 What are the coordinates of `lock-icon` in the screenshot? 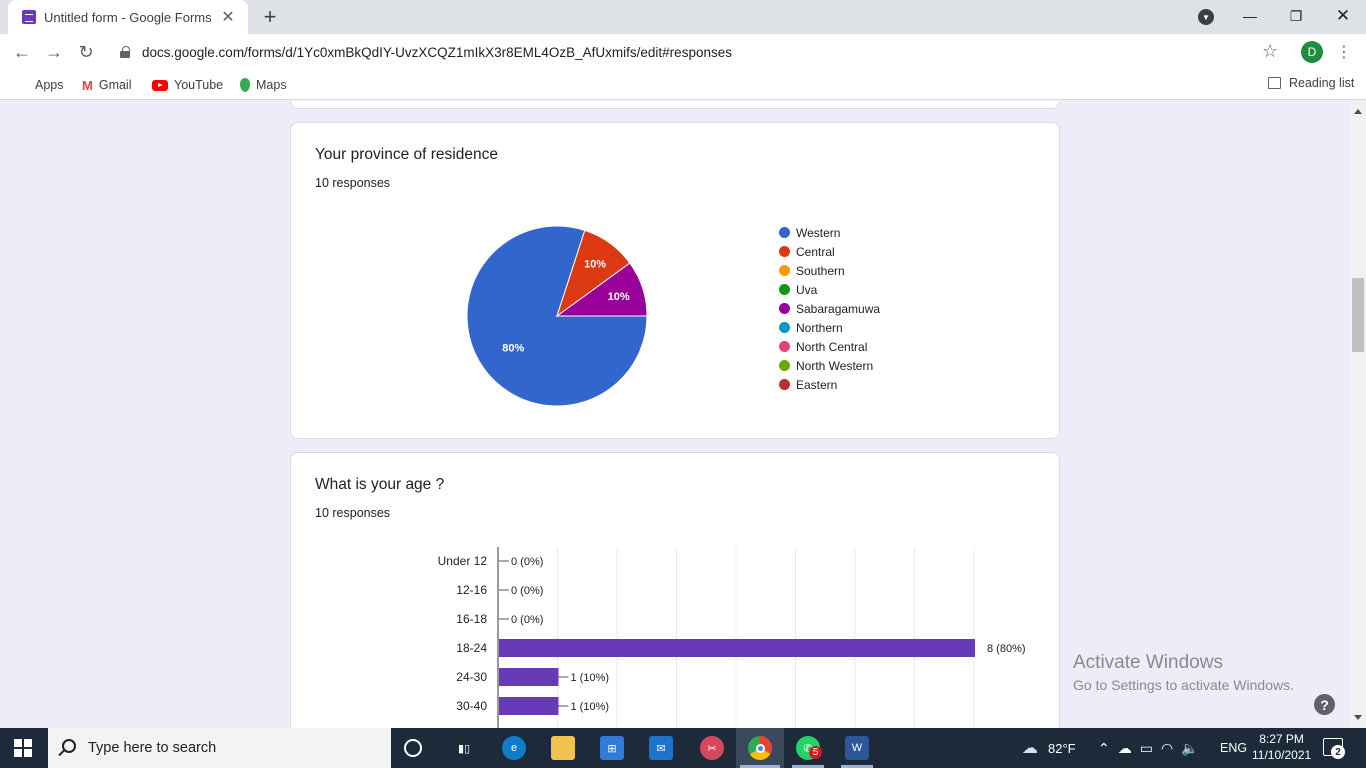 It's located at (126, 52).